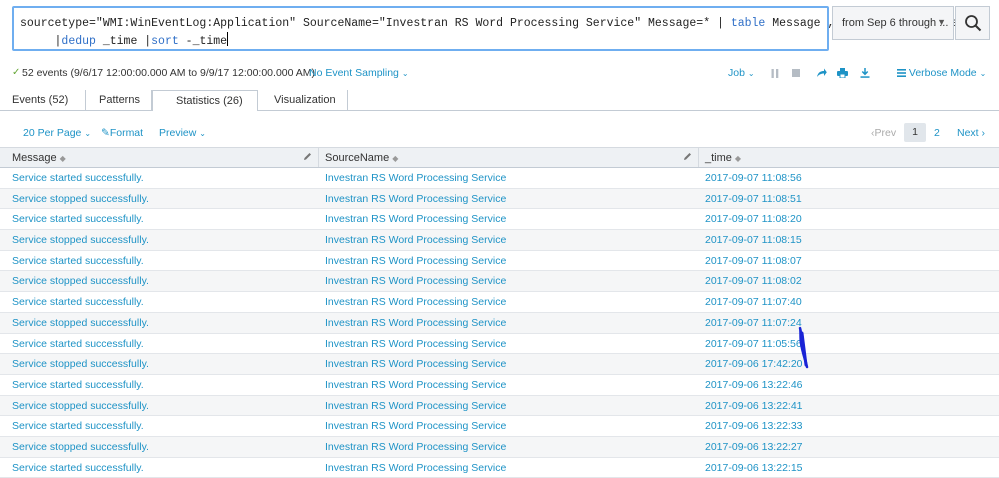 The height and width of the screenshot is (478, 999). I want to click on column-header-time: _time ◆, so click(849, 157).